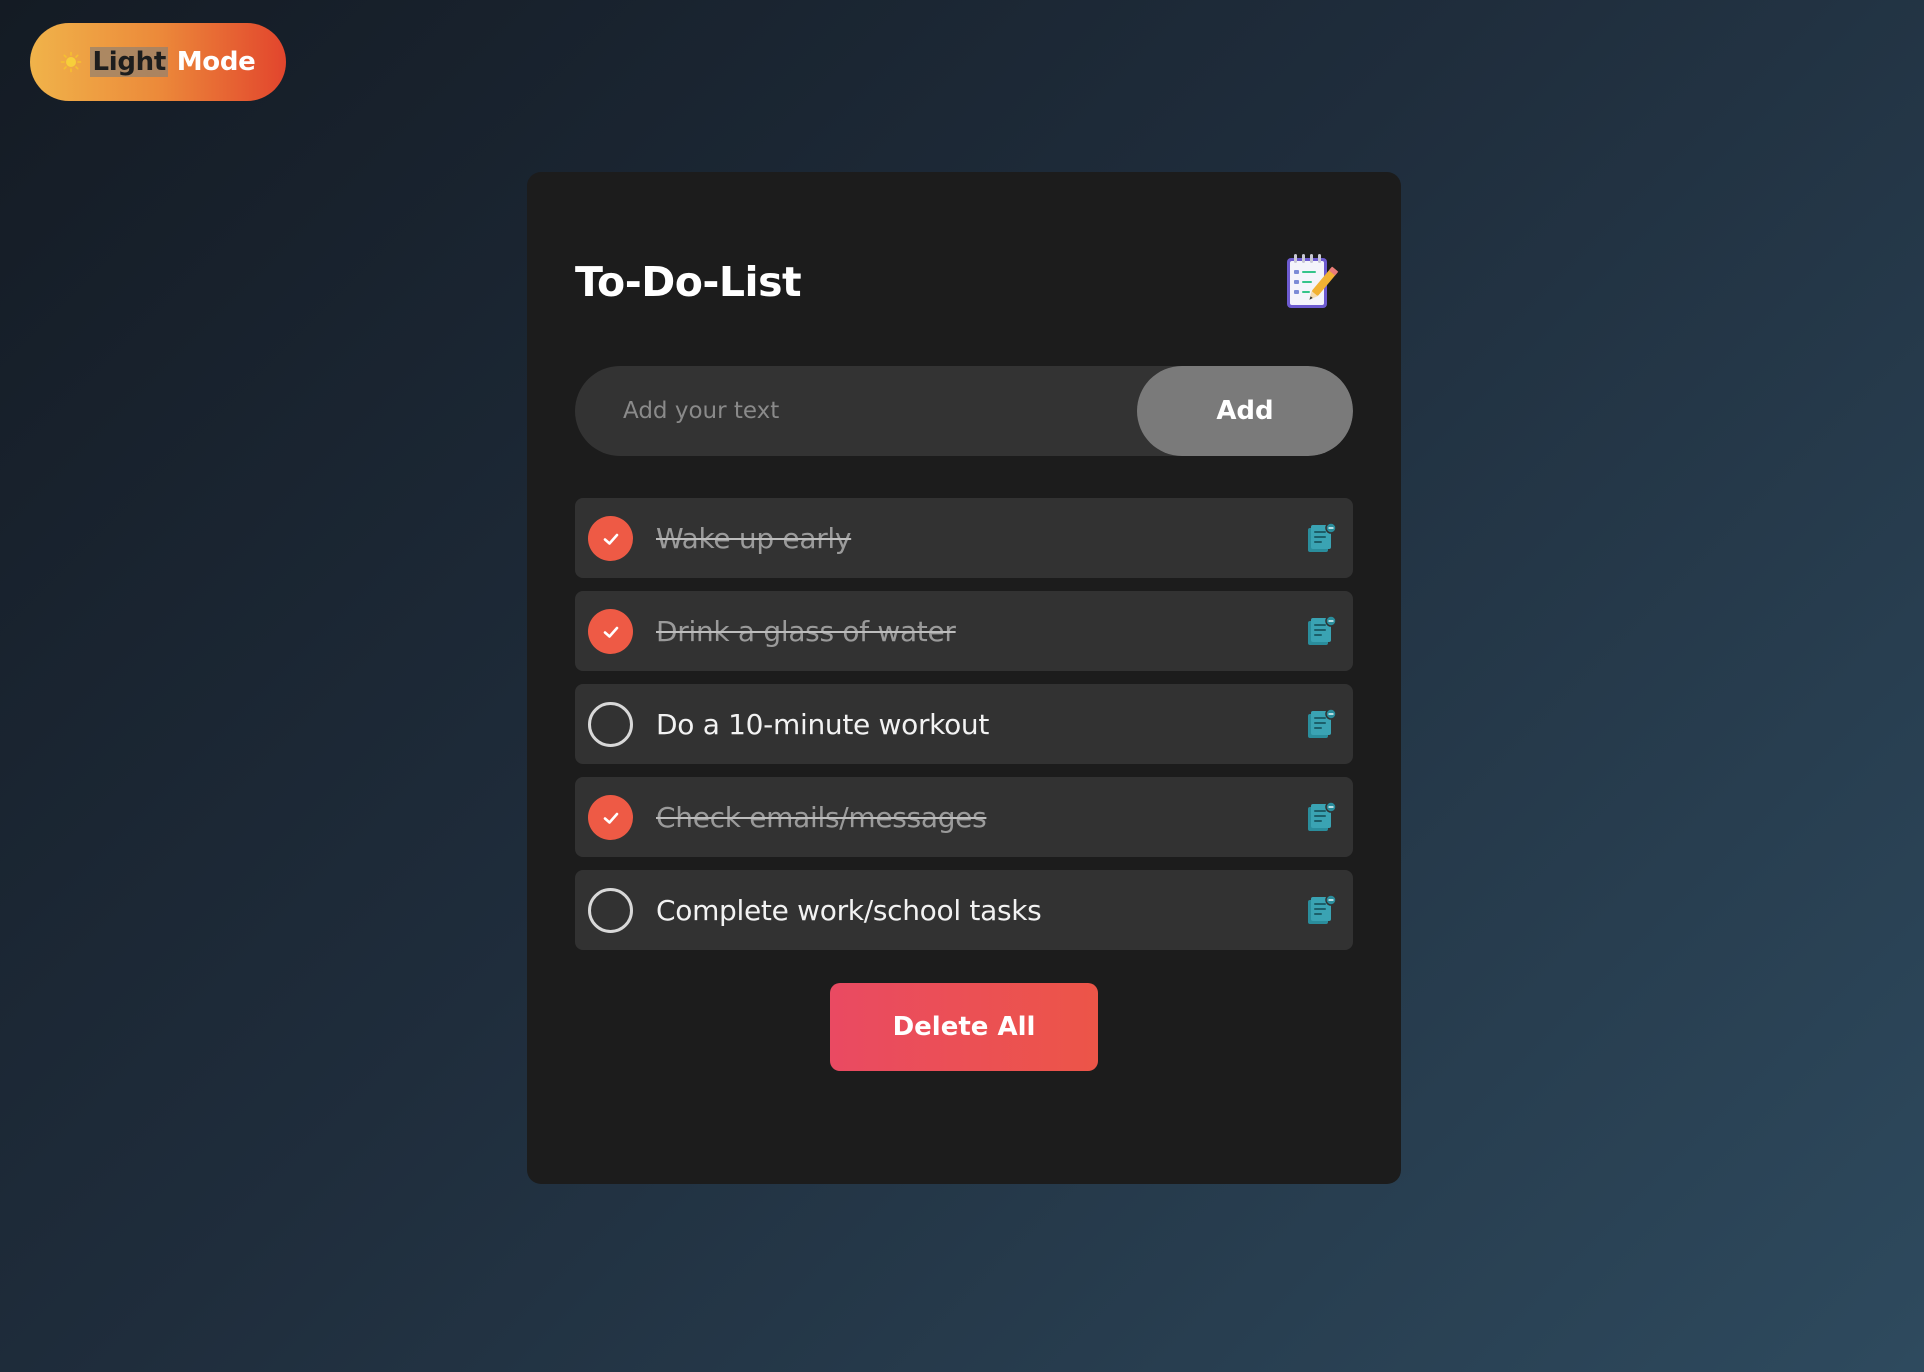 This screenshot has width=1924, height=1372. I want to click on sun-icon, so click(71, 62).